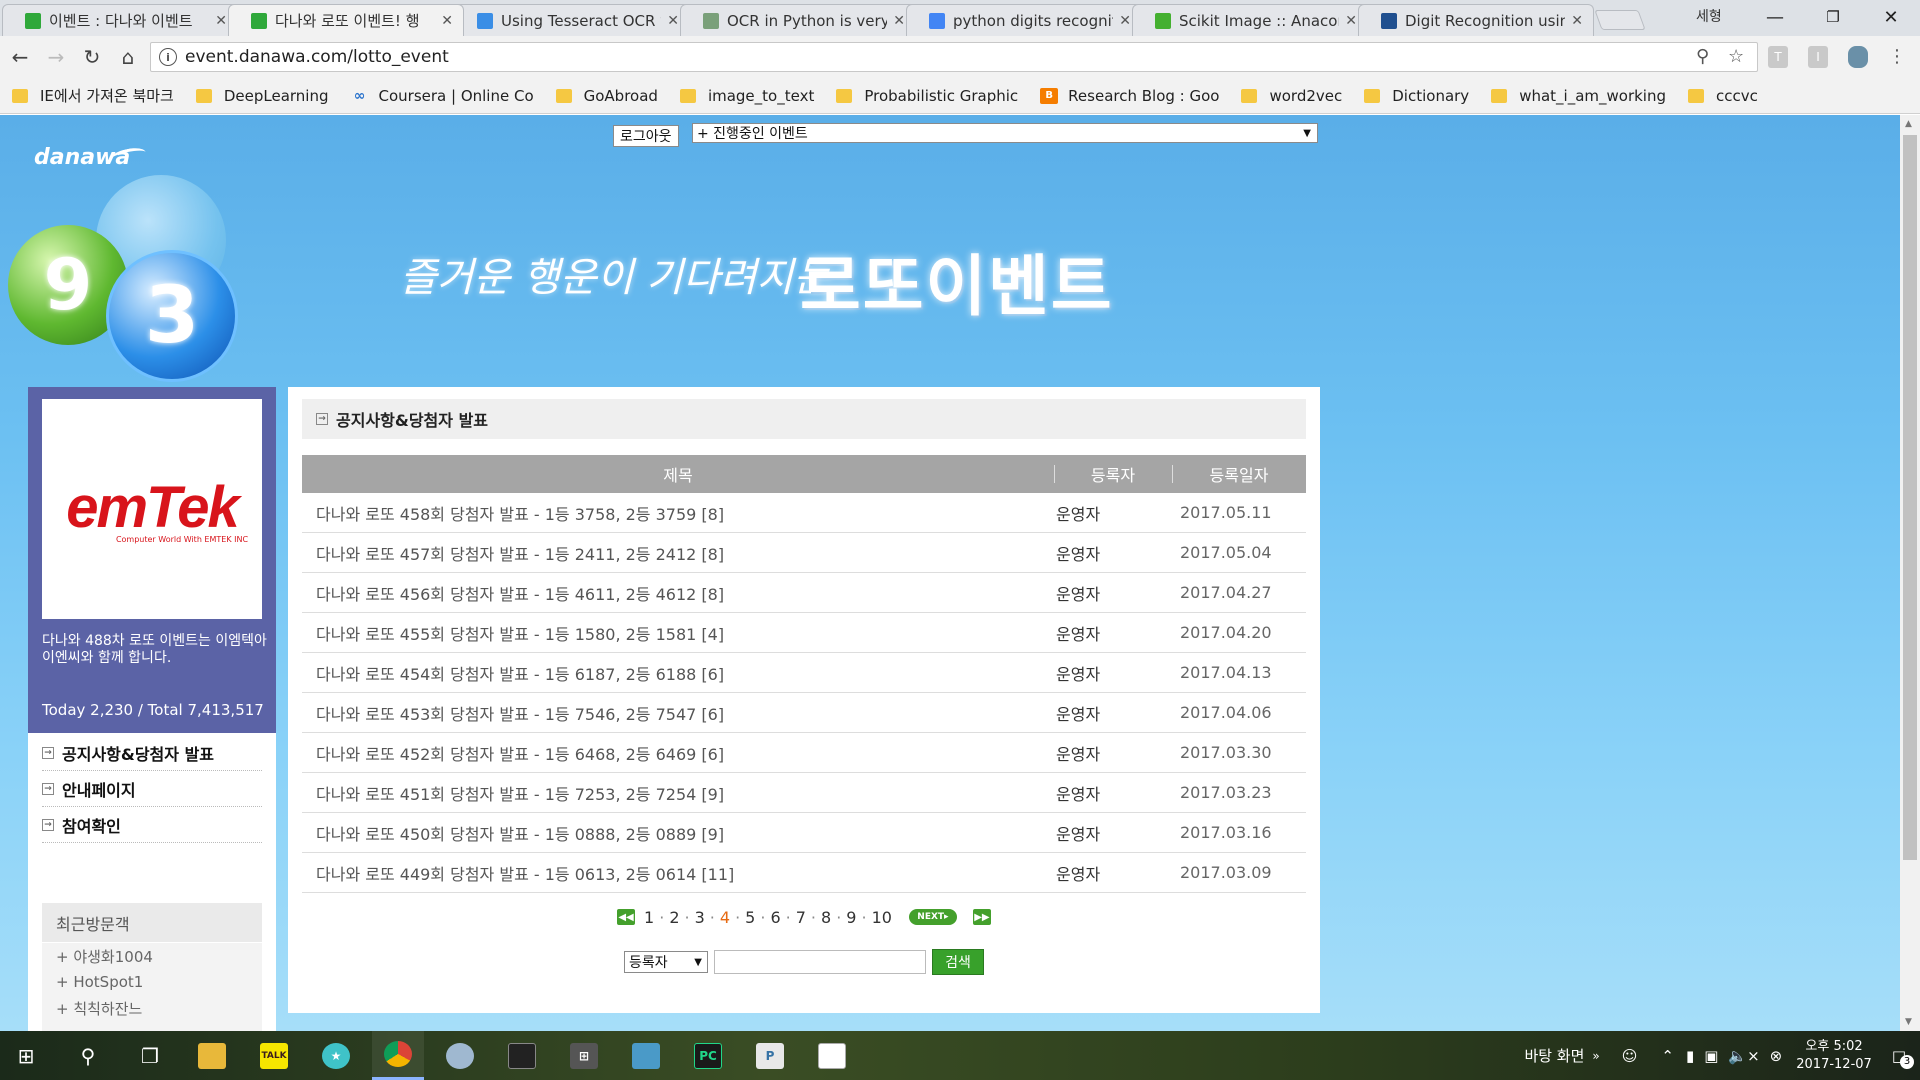 The image size is (1920, 1080). I want to click on calculator-icon: ⊞, so click(584, 1055).